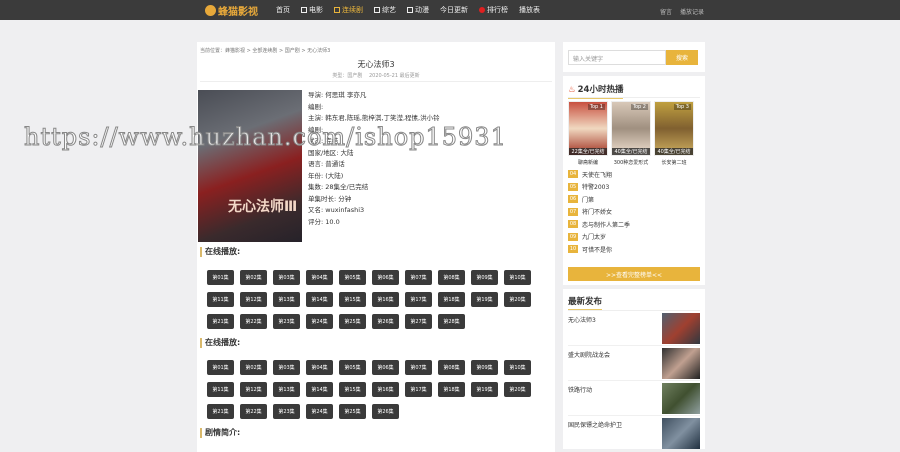 Image resolution: width=900 pixels, height=452 pixels. I want to click on rank-item: 10 可惜不是你, so click(634, 249).